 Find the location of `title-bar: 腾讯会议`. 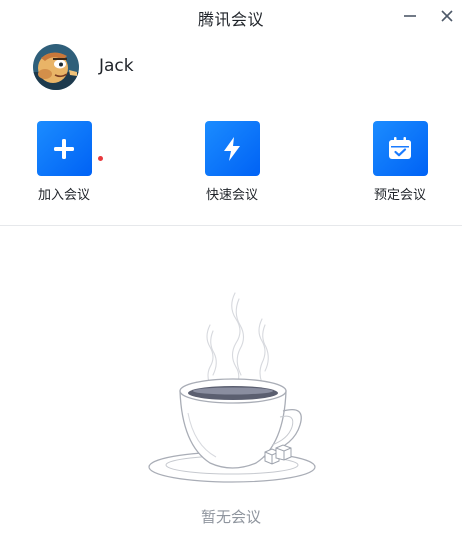

title-bar: 腾讯会议 is located at coordinates (231, 17).